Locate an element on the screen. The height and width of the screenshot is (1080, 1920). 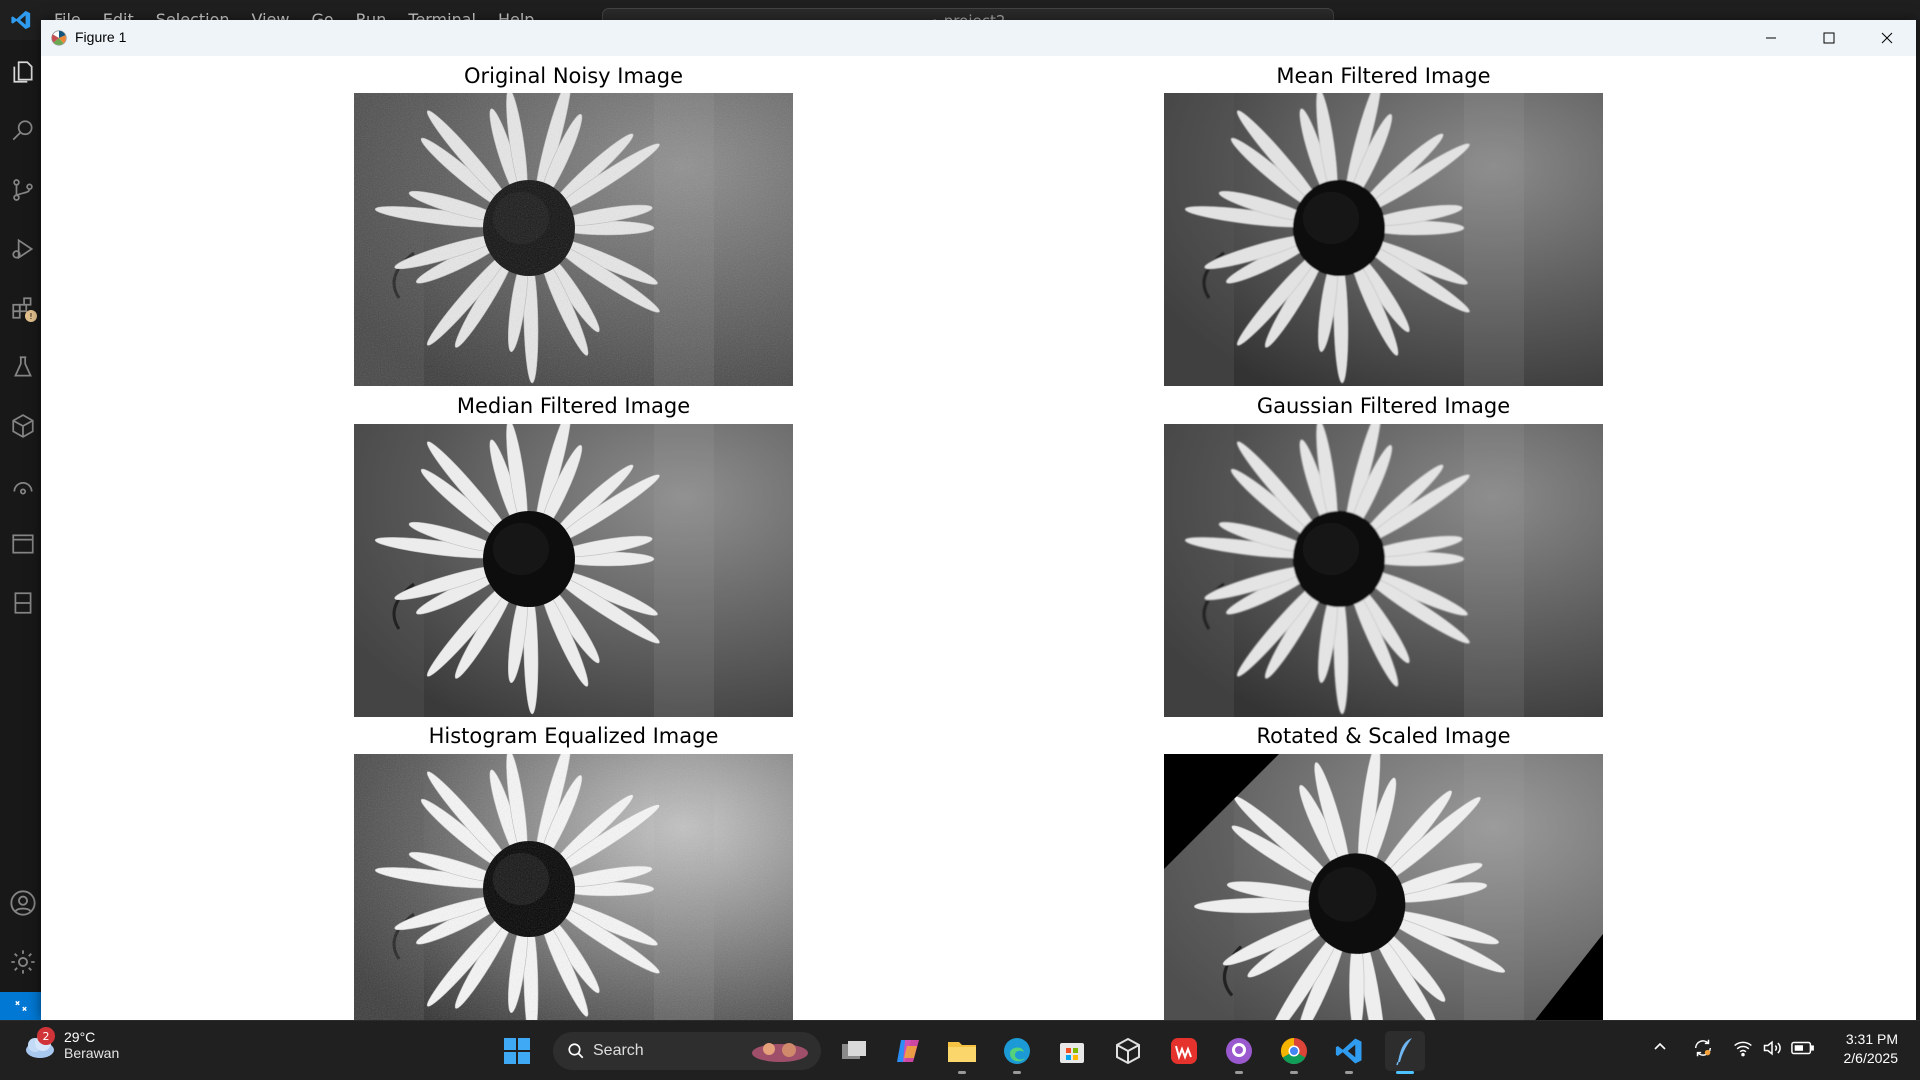
vscode-icon is located at coordinates (1348, 1051).